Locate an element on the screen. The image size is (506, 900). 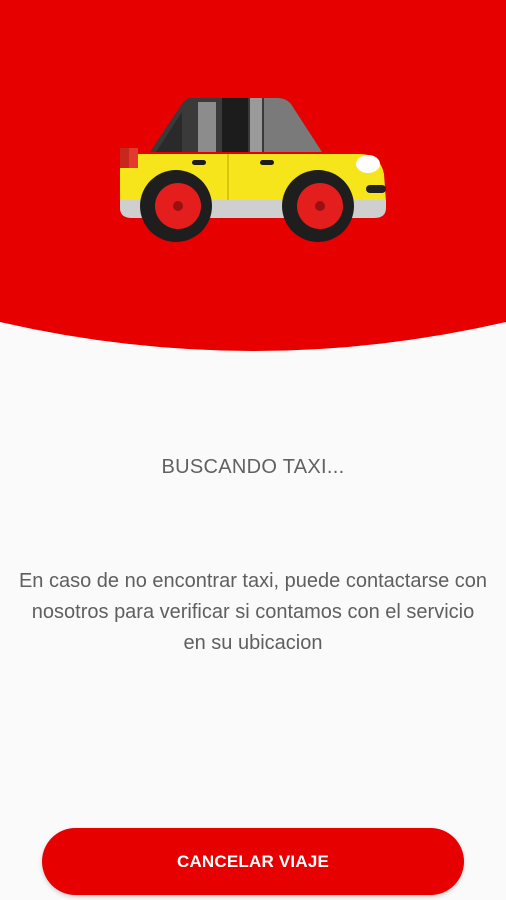
rear-wheel is located at coordinates (176, 206).